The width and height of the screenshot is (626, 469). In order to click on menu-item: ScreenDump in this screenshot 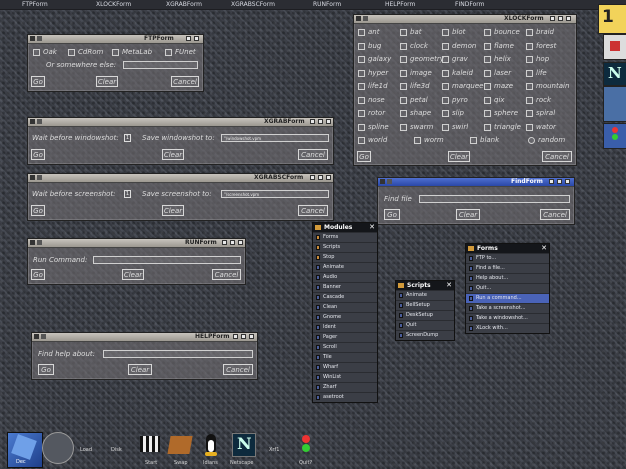, I will do `click(425, 335)`.